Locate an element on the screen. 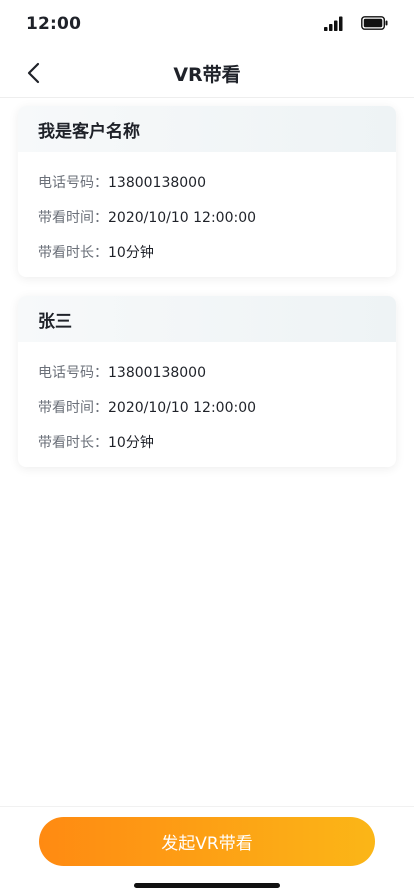  battery-icon is located at coordinates (374, 23).